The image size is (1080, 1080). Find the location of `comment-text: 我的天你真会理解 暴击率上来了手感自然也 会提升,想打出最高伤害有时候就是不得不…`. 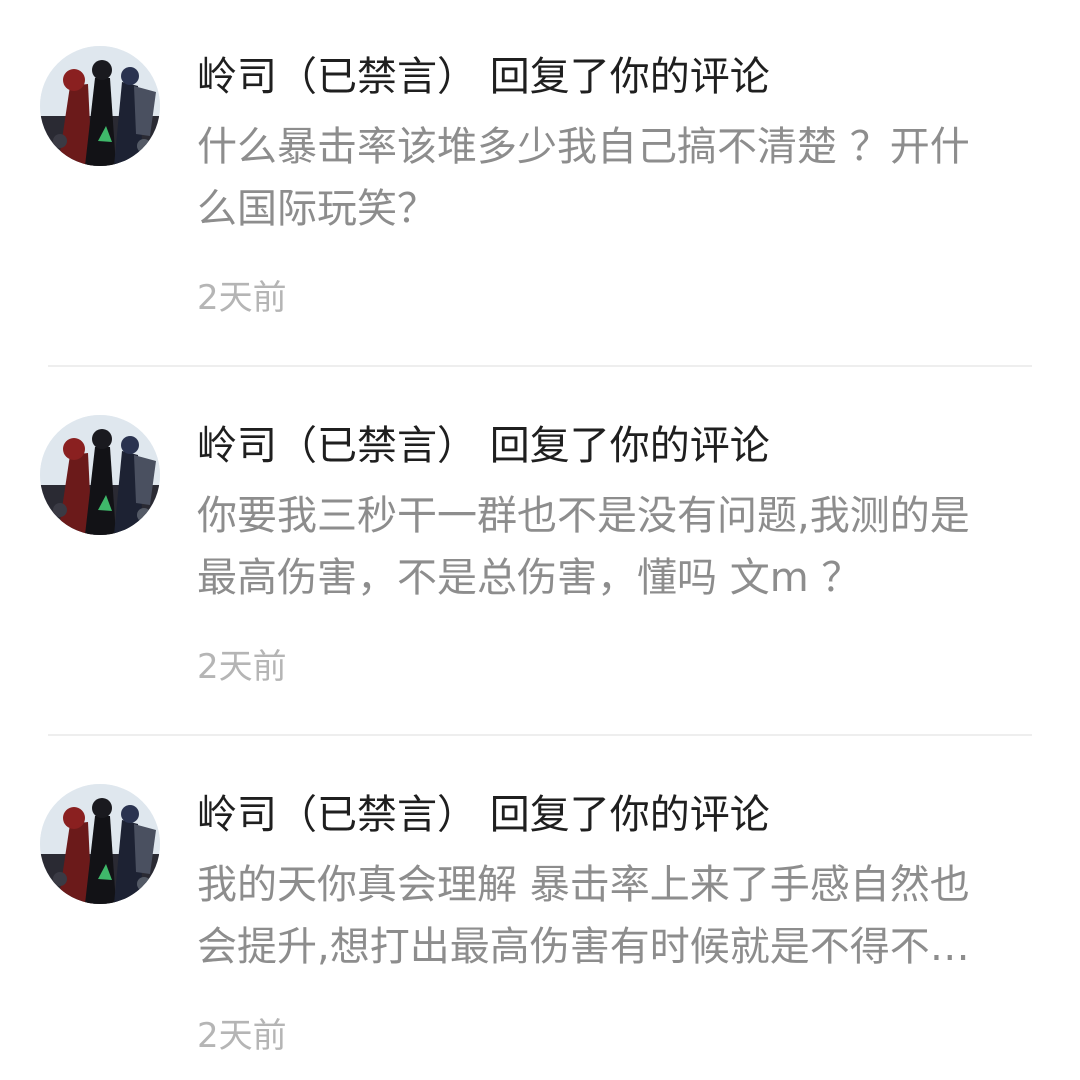

comment-text: 我的天你真会理解 暴击率上来了手感自然也 会提升,想打出最高伤害有时候就是不得不… is located at coordinates (607, 916).